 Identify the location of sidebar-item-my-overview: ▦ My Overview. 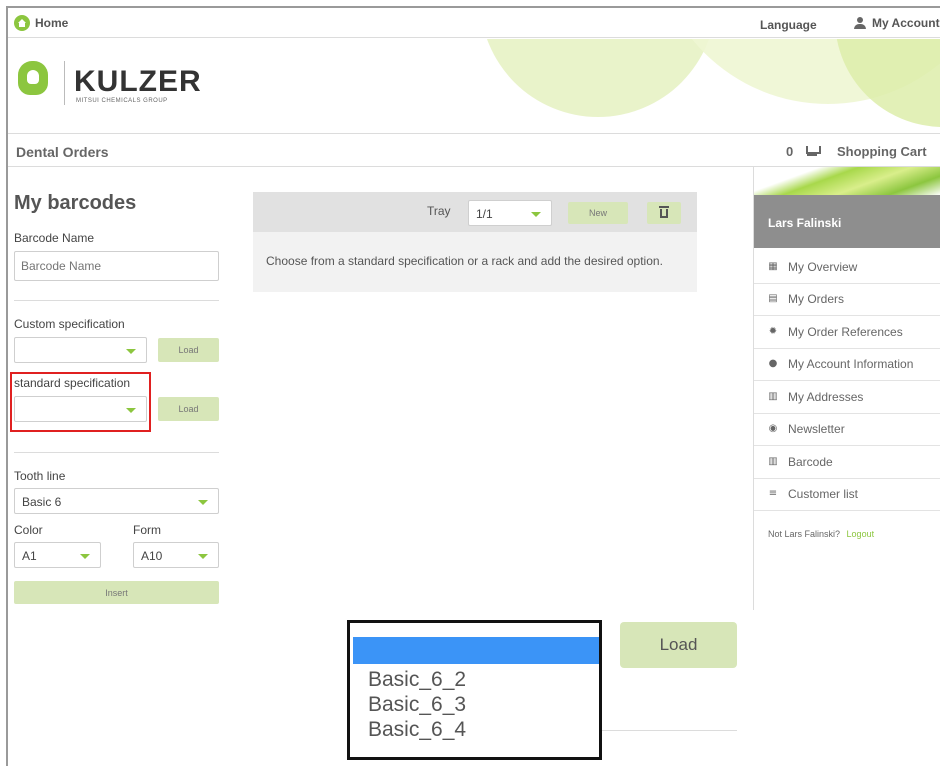
(847, 267).